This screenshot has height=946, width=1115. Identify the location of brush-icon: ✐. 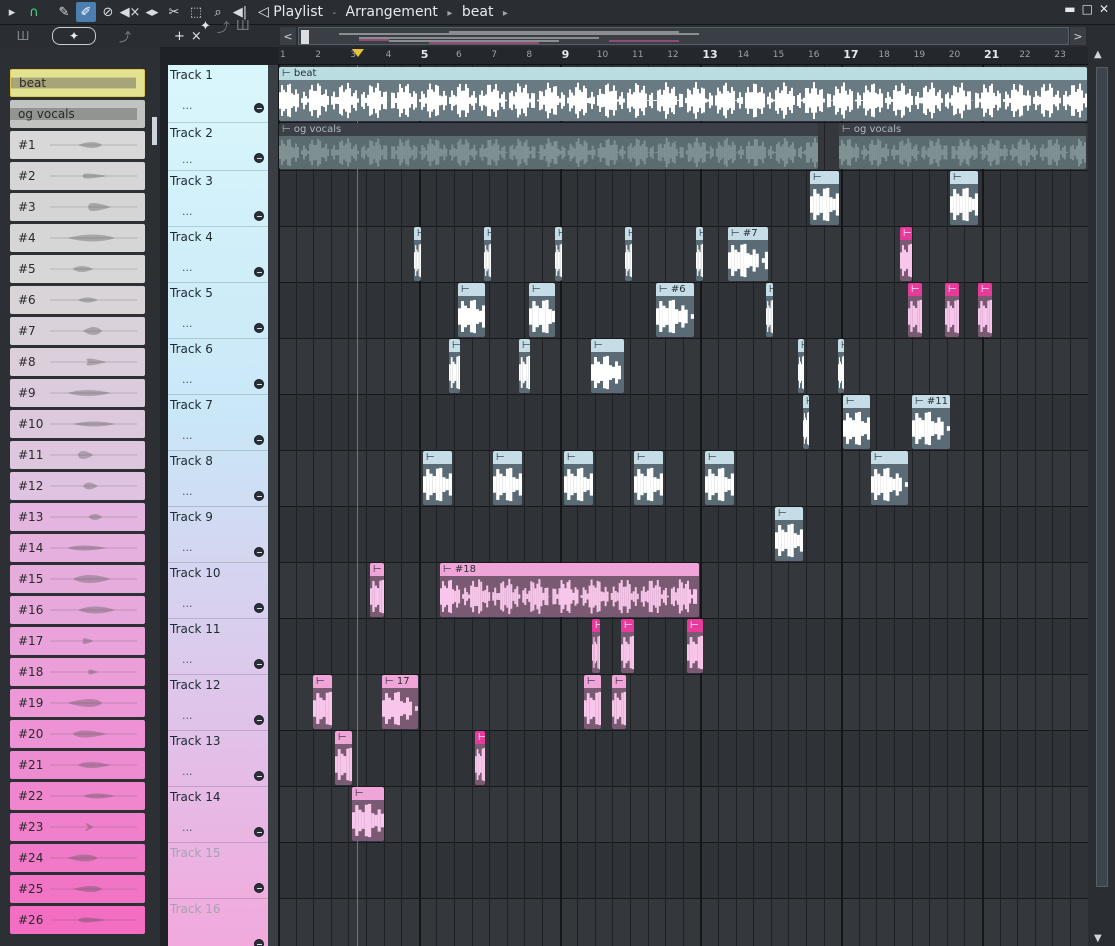
(86, 12).